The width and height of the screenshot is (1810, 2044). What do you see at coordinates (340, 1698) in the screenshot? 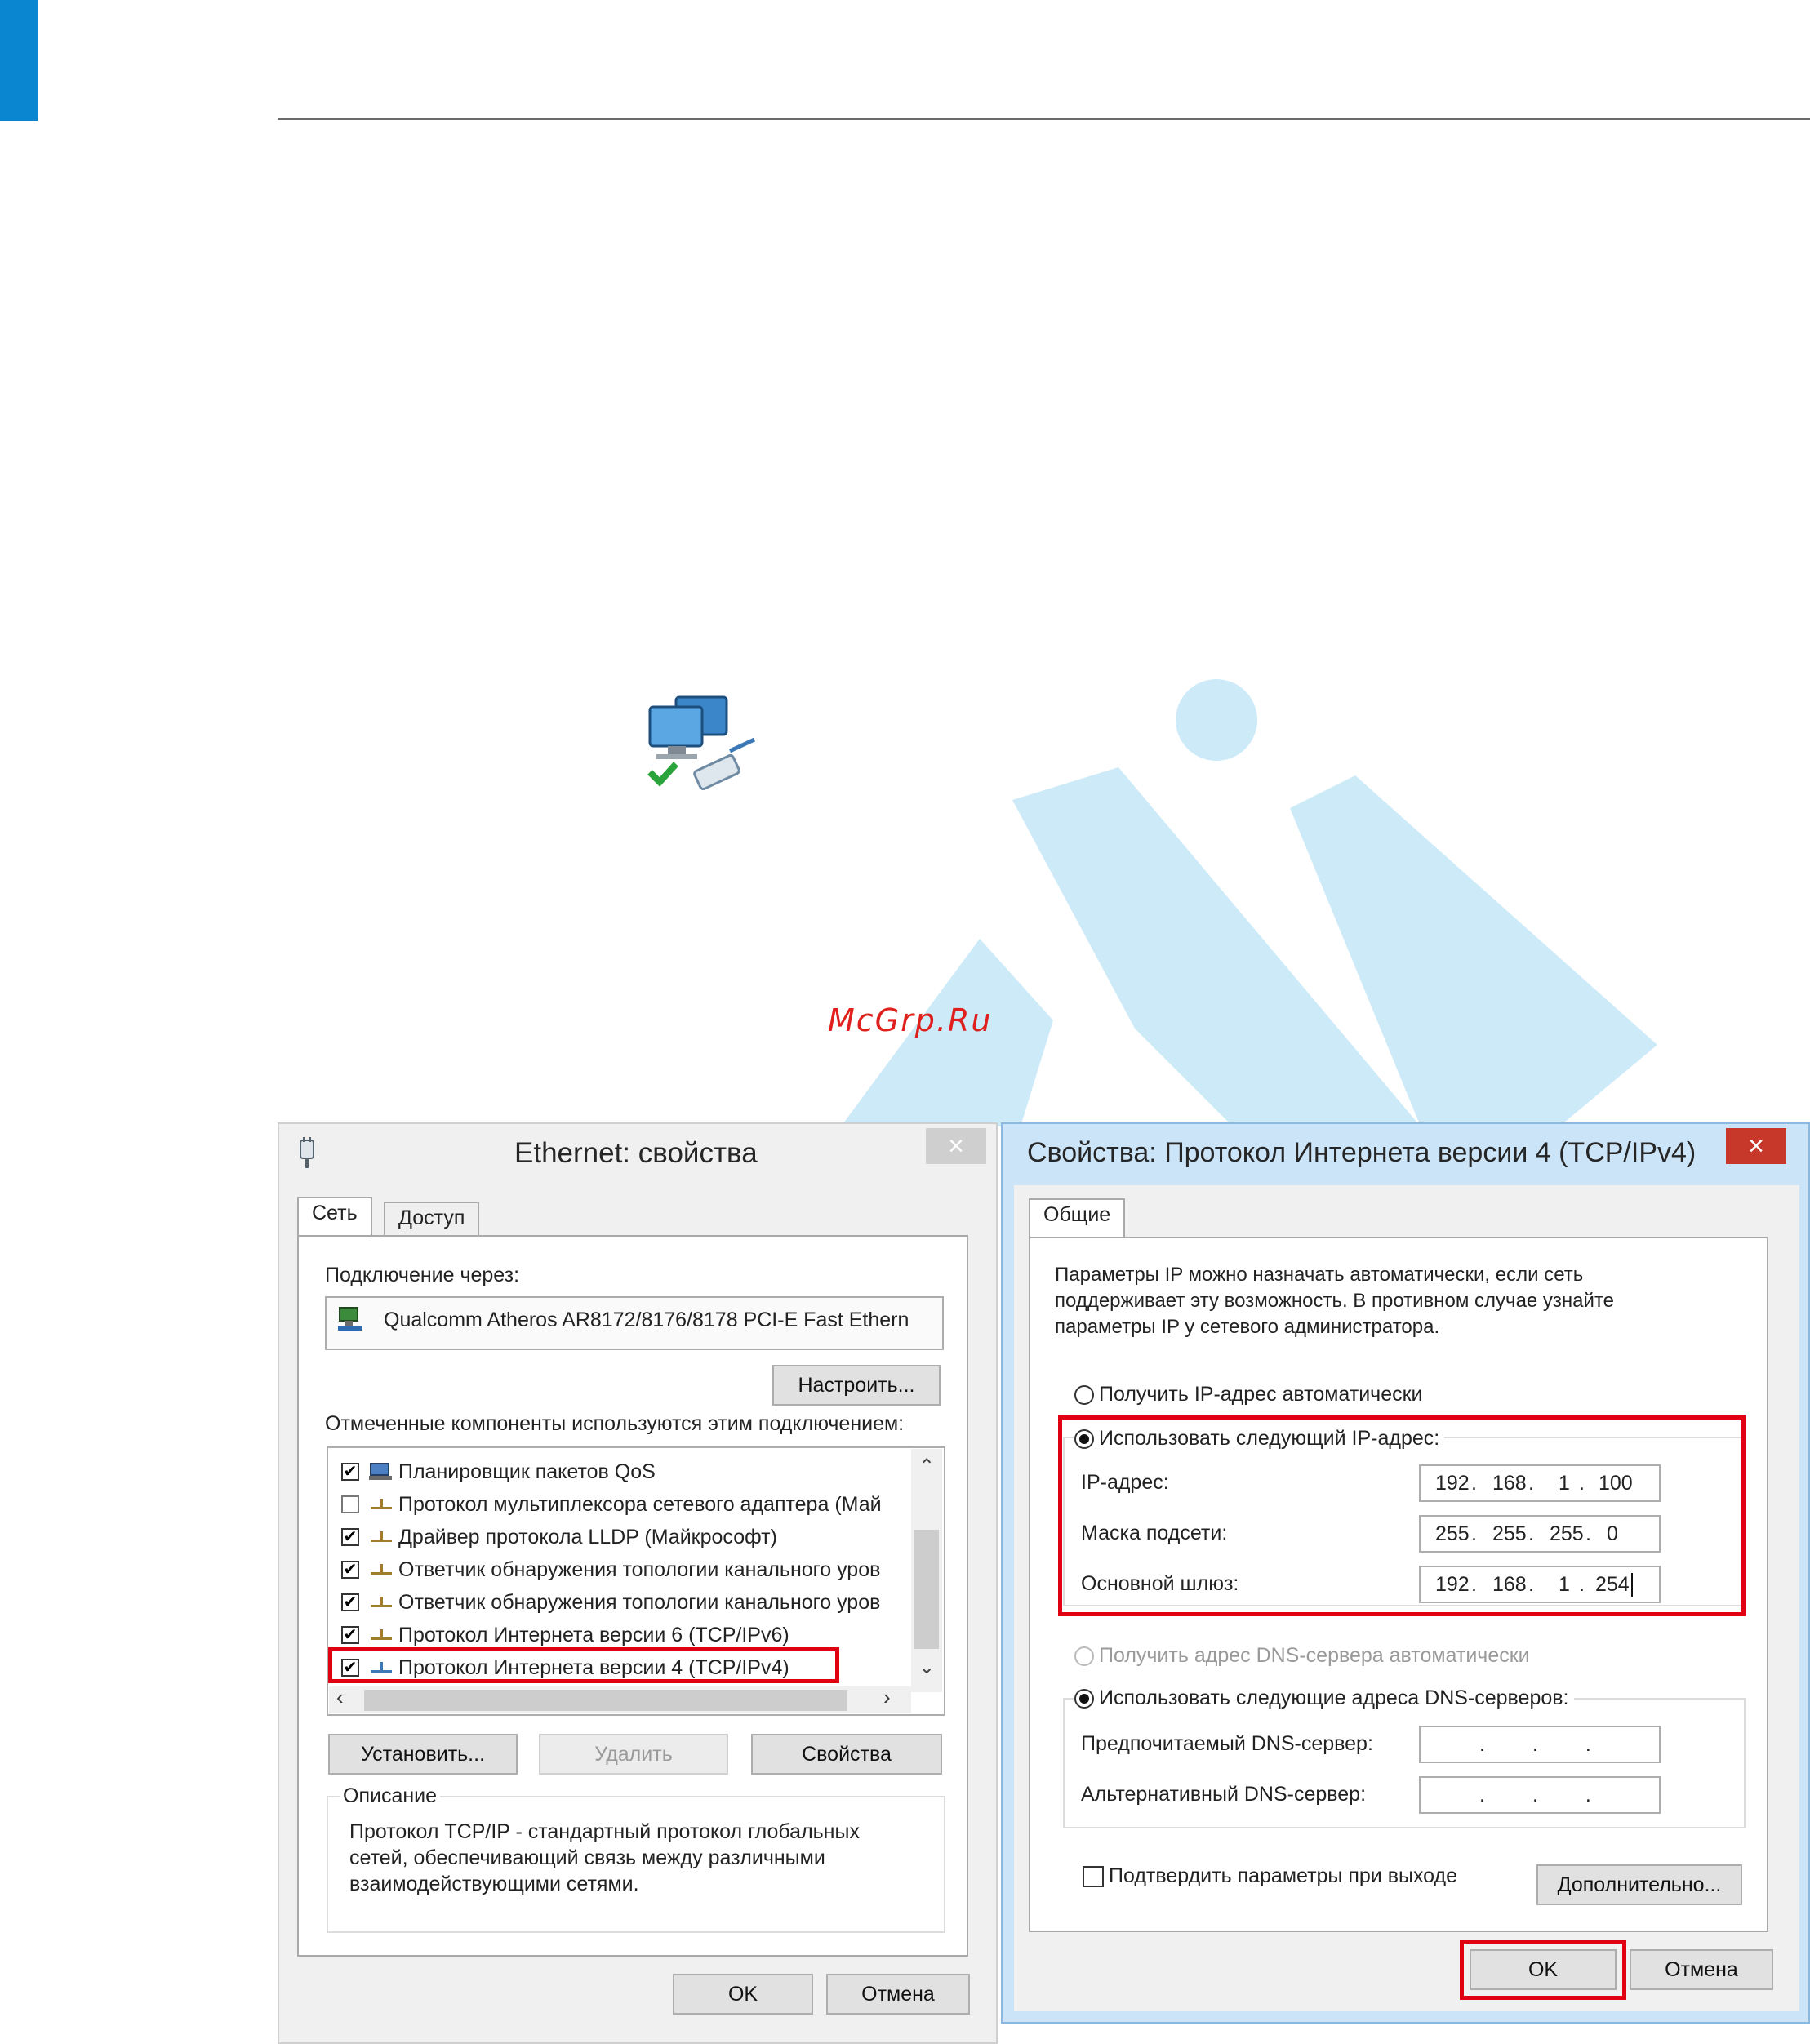
I see `scroll-left-icon: ‹` at bounding box center [340, 1698].